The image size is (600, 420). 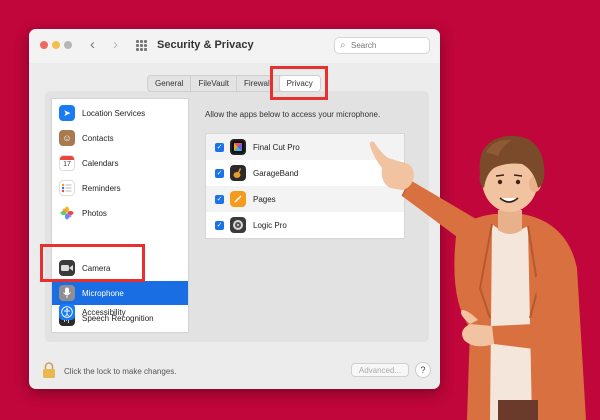 I want to click on sidebar-item-calendars: 17 Calendars, so click(x=120, y=163).